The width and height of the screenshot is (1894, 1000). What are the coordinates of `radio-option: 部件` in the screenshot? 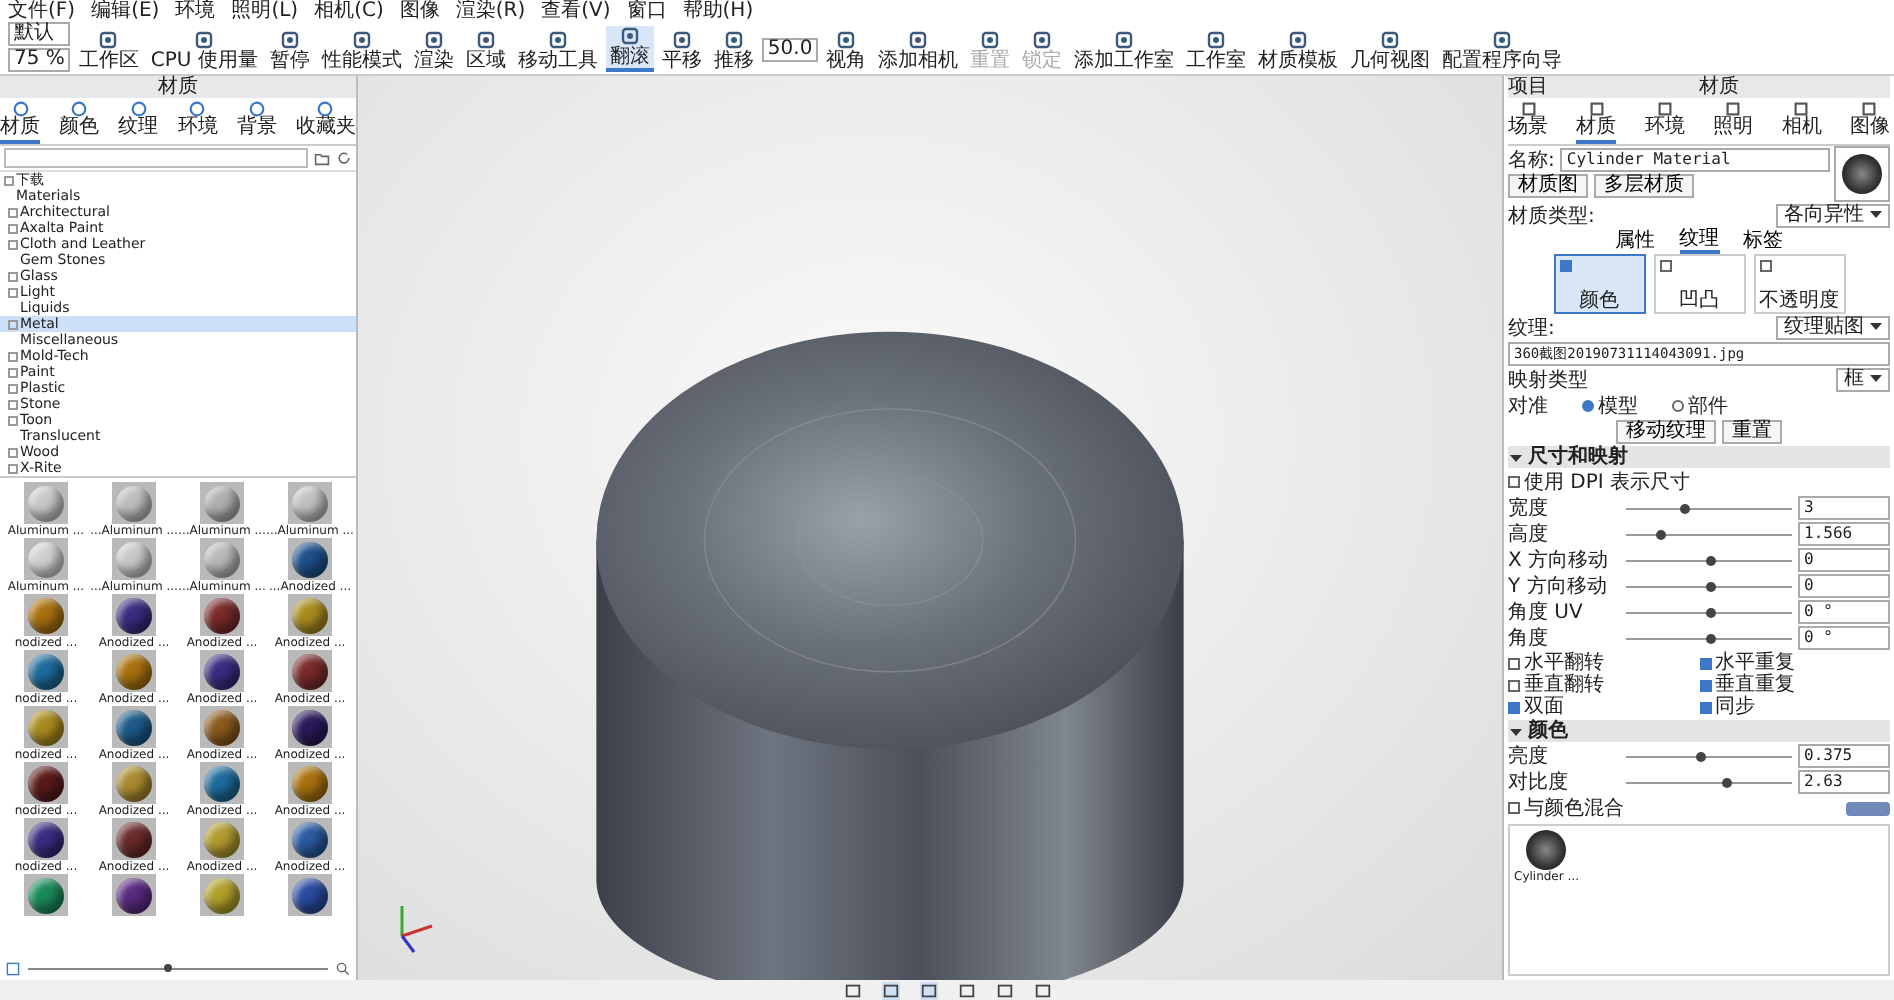 It's located at (1700, 406).